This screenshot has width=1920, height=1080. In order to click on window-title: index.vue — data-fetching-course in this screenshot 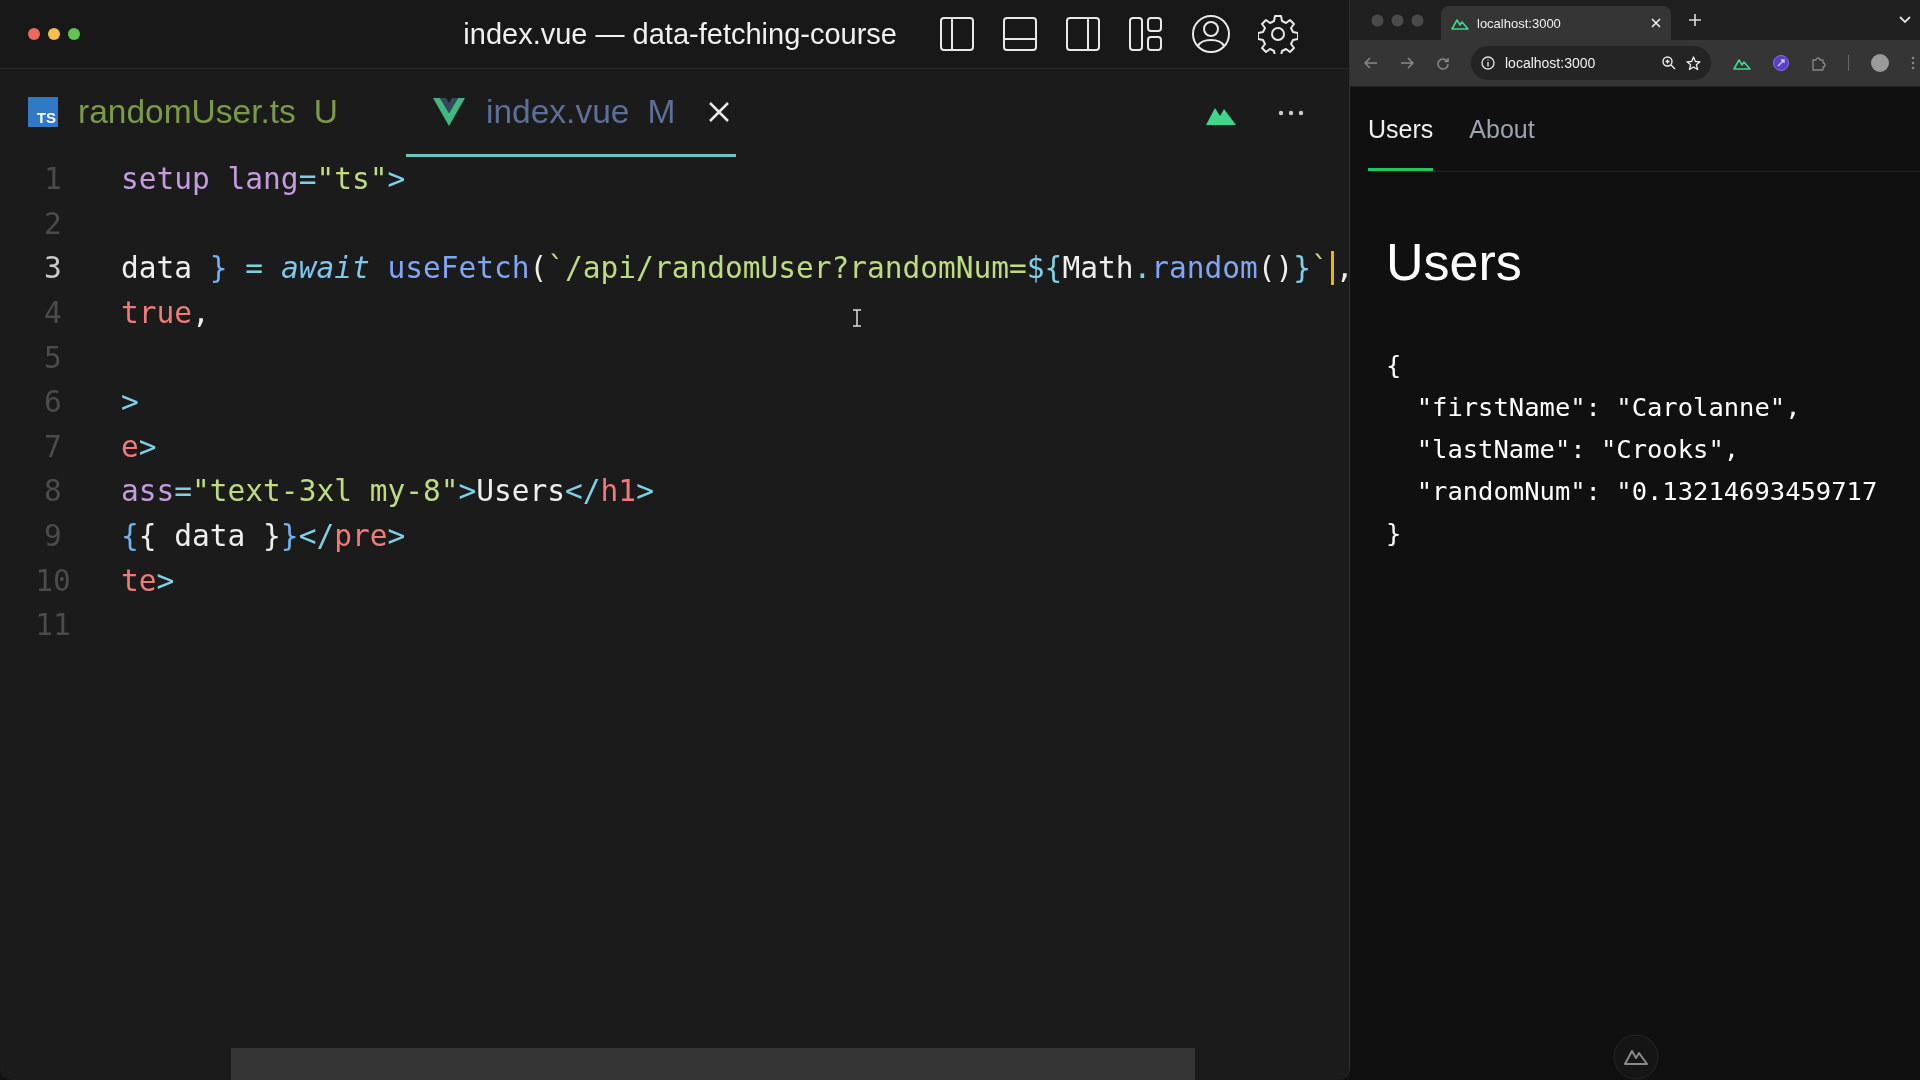, I will do `click(679, 34)`.